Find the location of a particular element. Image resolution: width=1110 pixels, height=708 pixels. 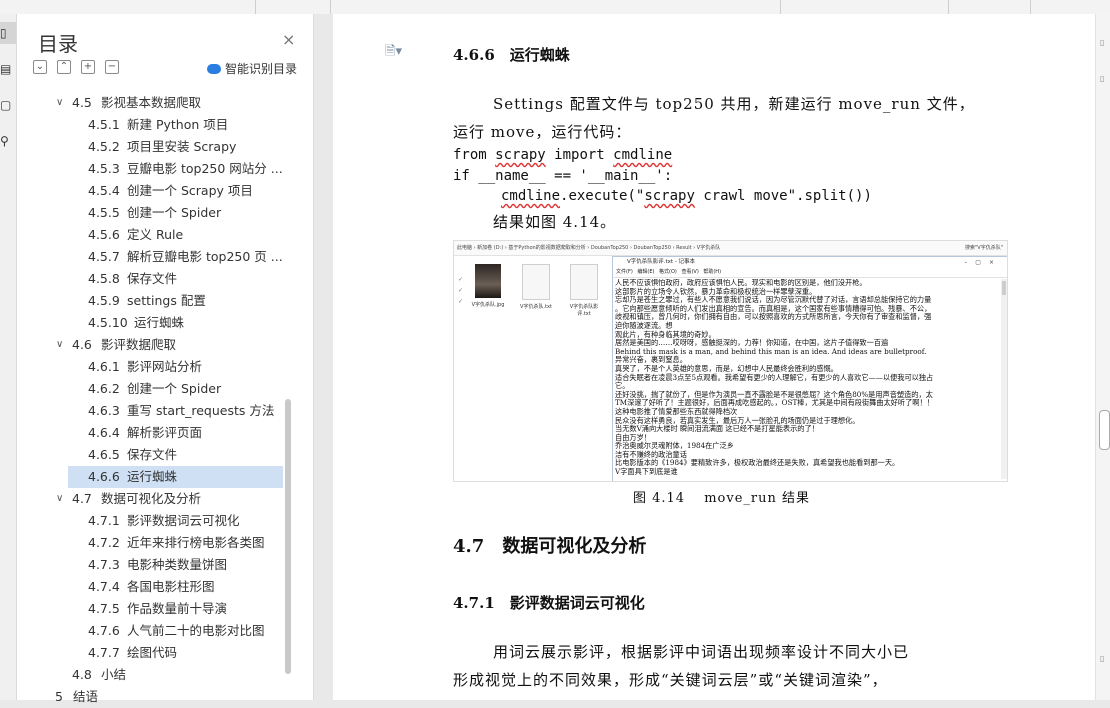

toc-item: 4.5.5 创建一个 Spider is located at coordinates (151, 213).